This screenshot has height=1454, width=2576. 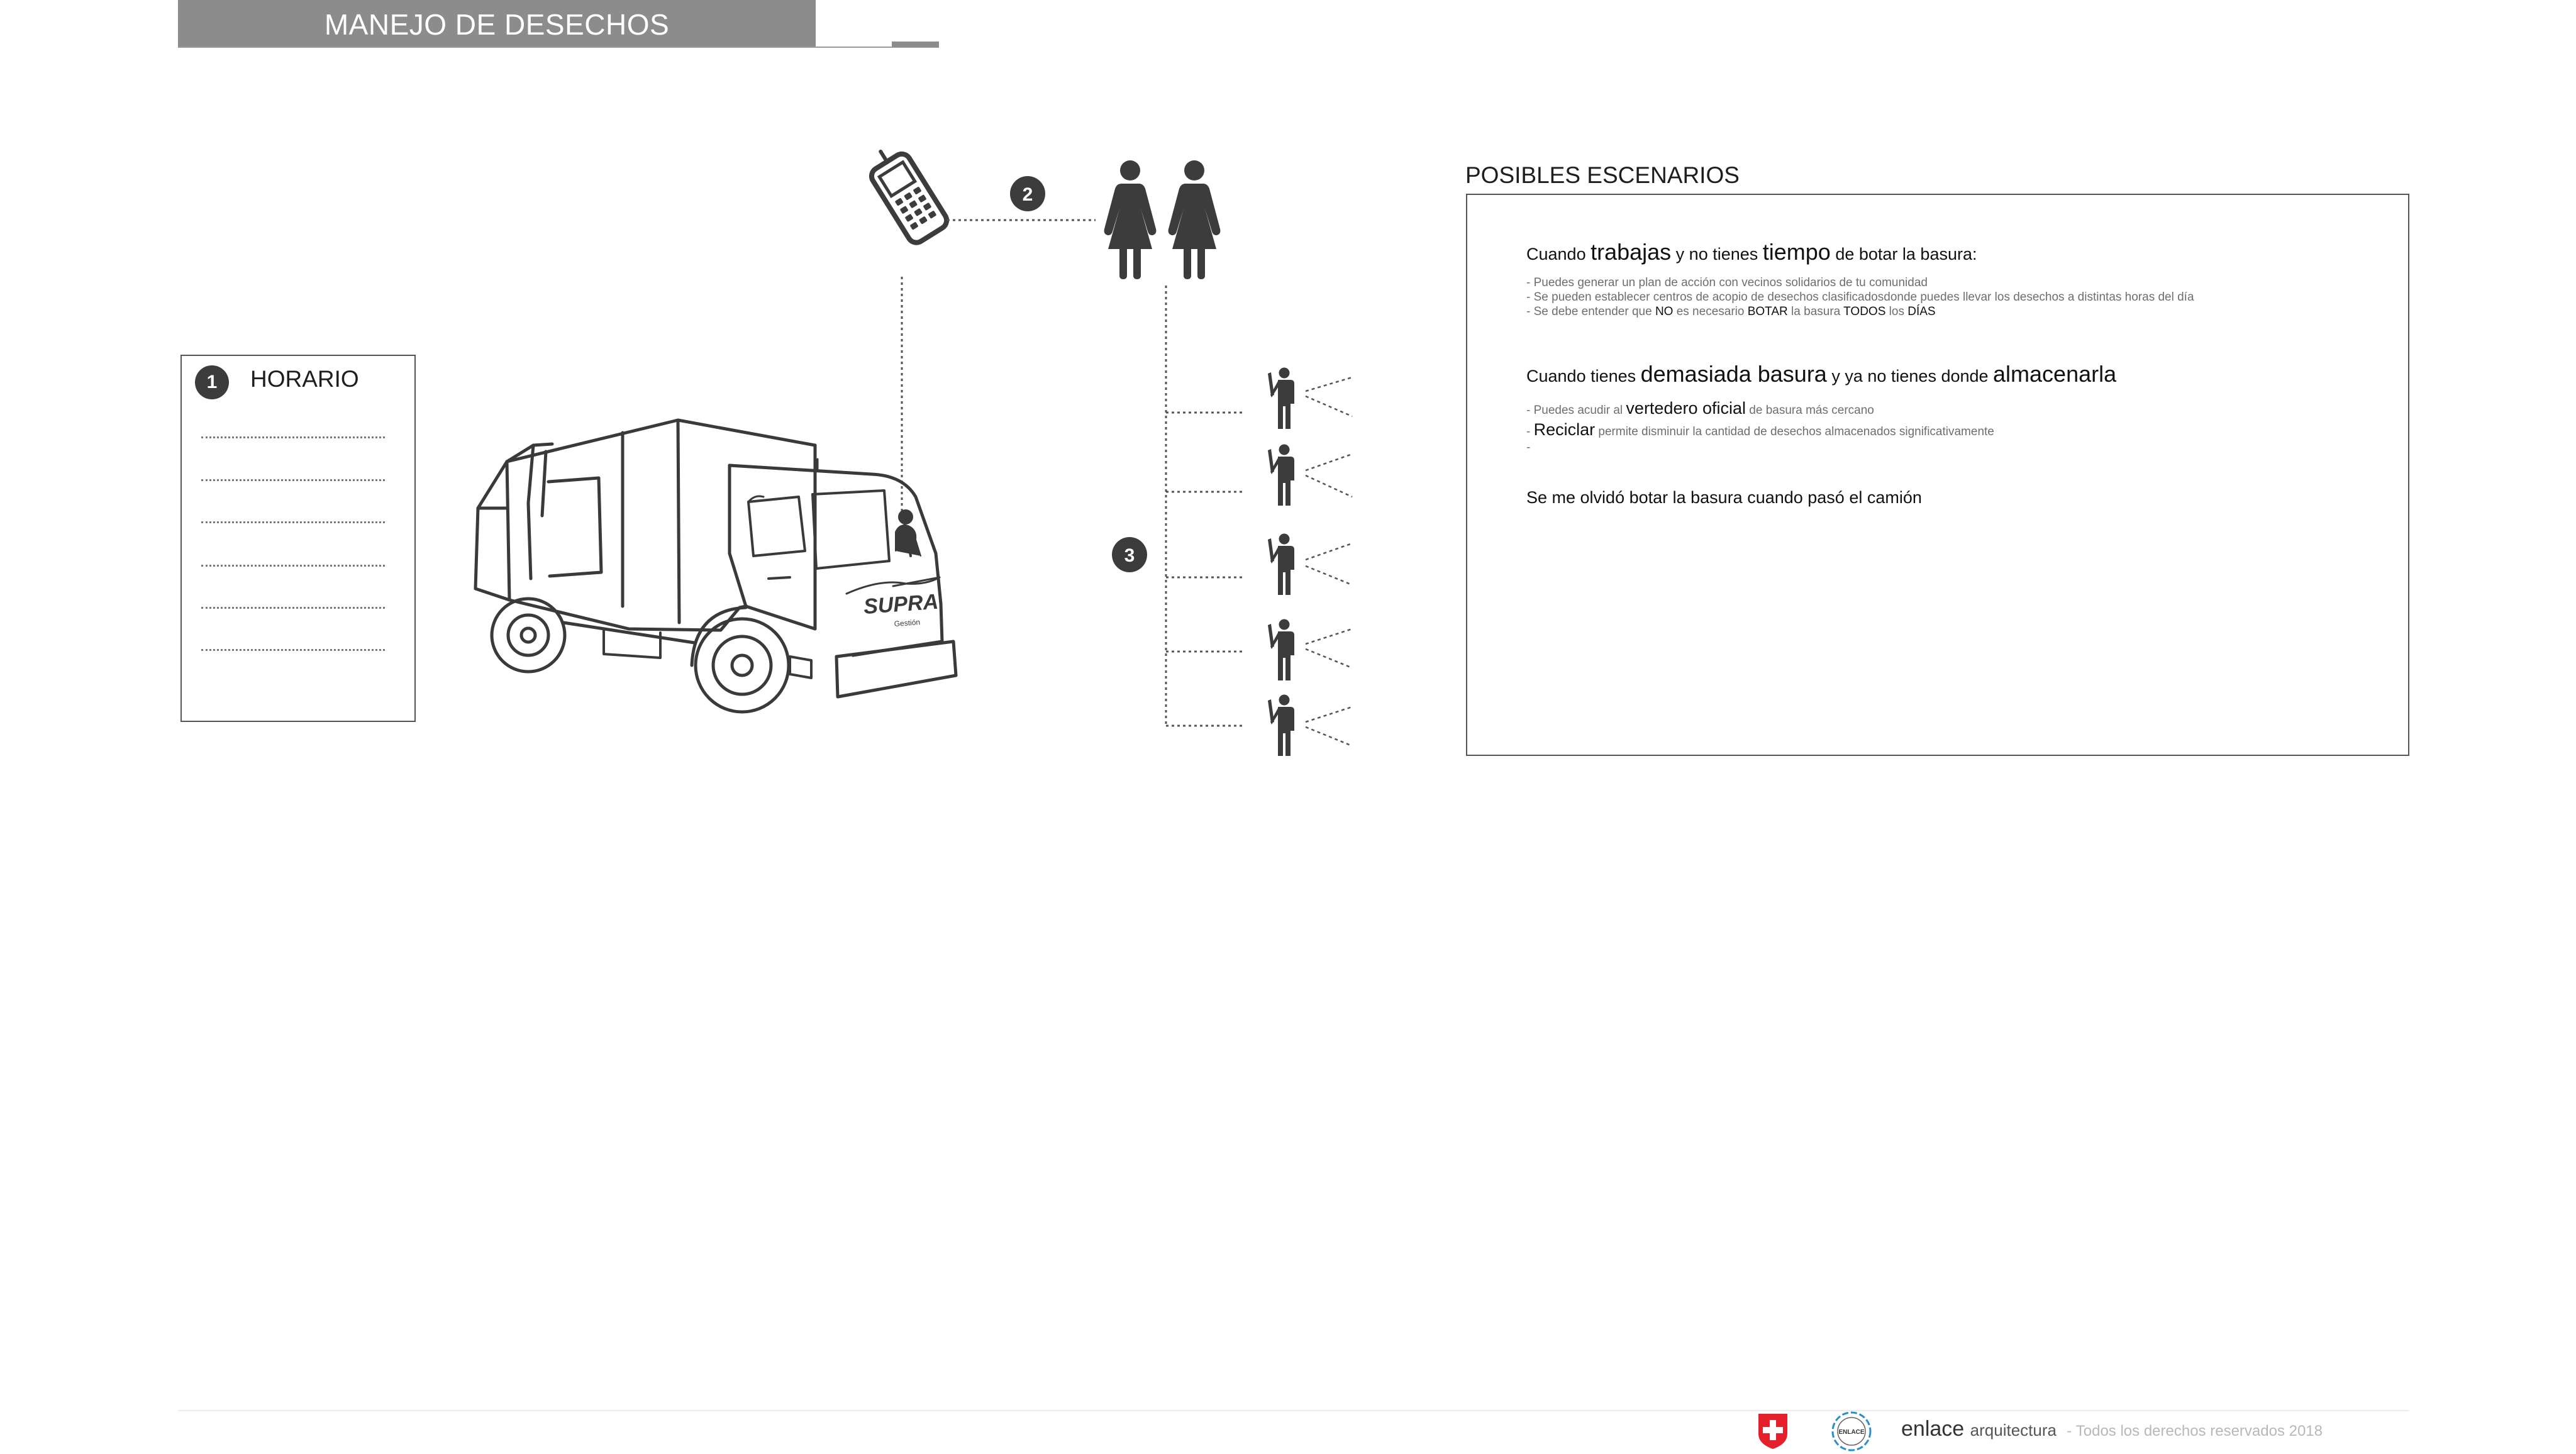 I want to click on truck-brand-sub: Gestión, so click(x=907, y=623).